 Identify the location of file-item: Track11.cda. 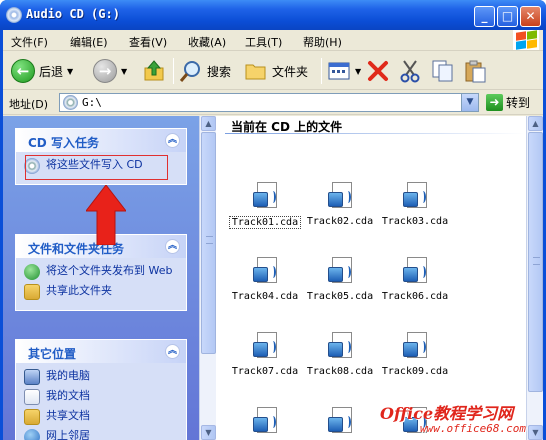
(340, 423).